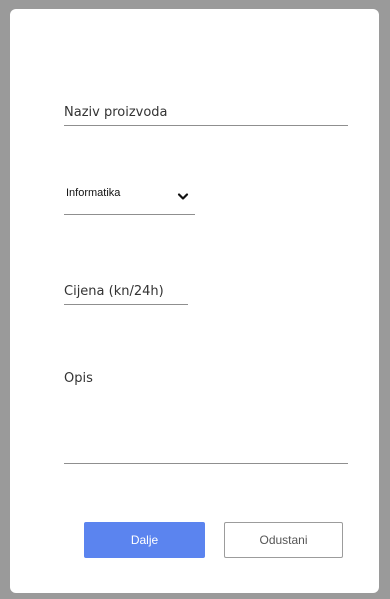 The height and width of the screenshot is (599, 390). I want to click on price-input, so click(126, 292).